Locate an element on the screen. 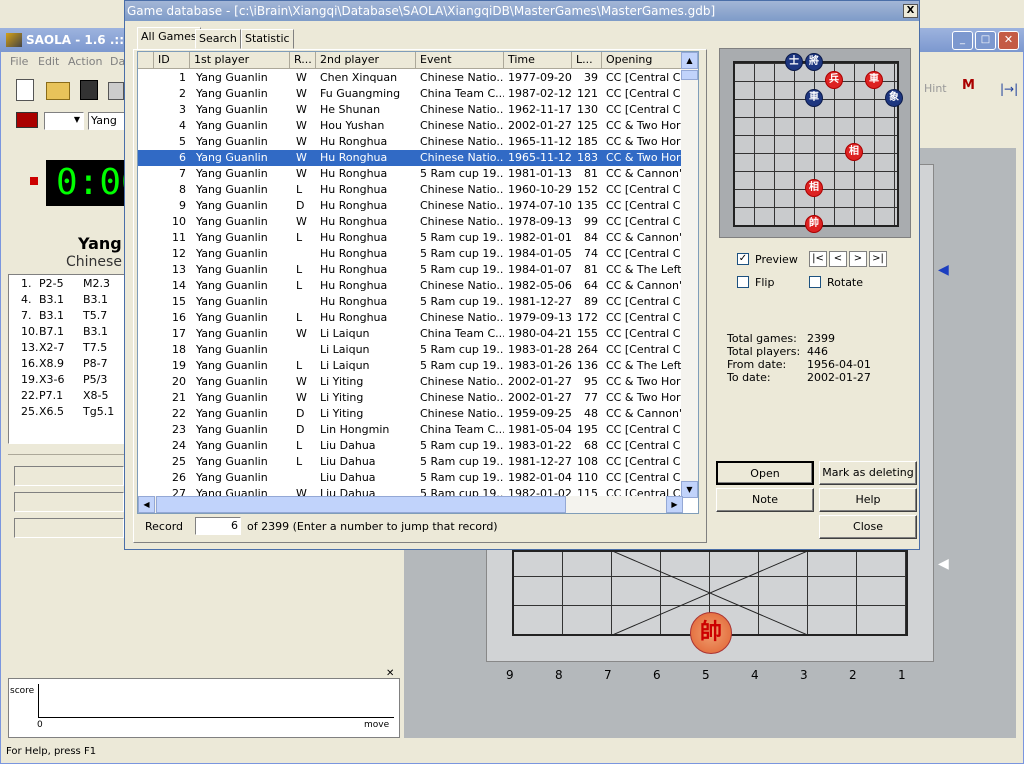  mark-deleting-button: Mark as deleting is located at coordinates (868, 473).